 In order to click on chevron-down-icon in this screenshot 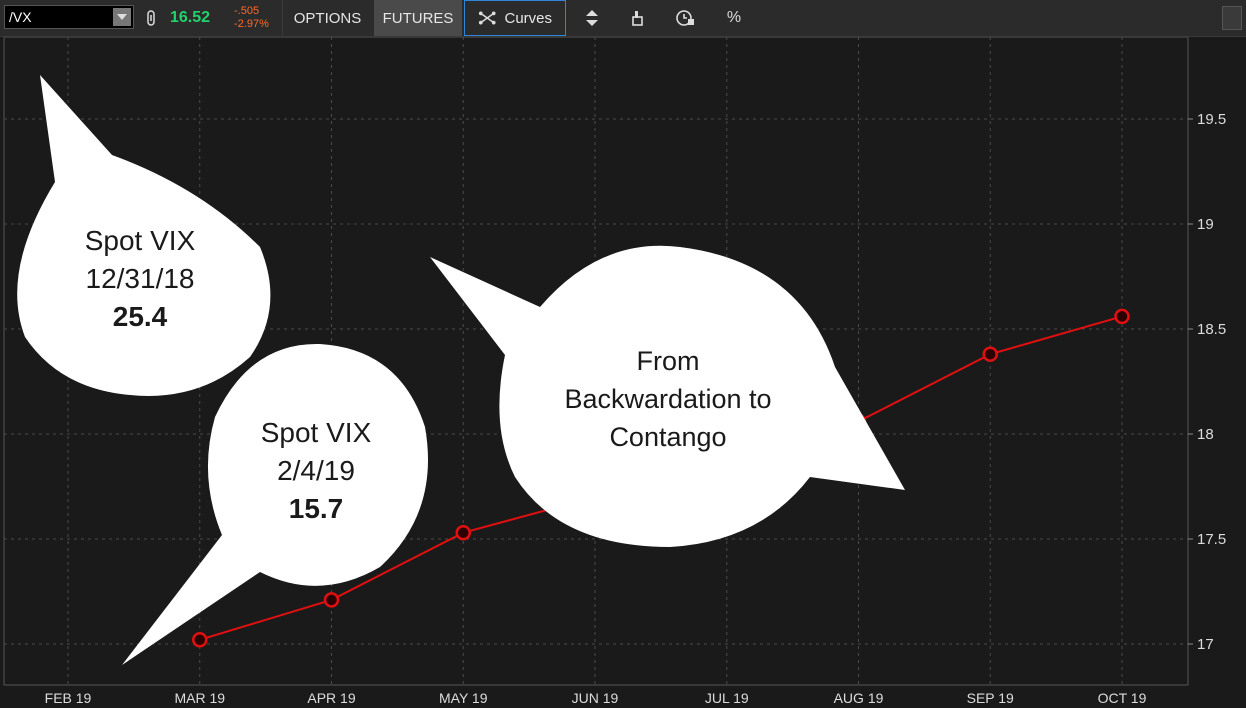, I will do `click(122, 17)`.